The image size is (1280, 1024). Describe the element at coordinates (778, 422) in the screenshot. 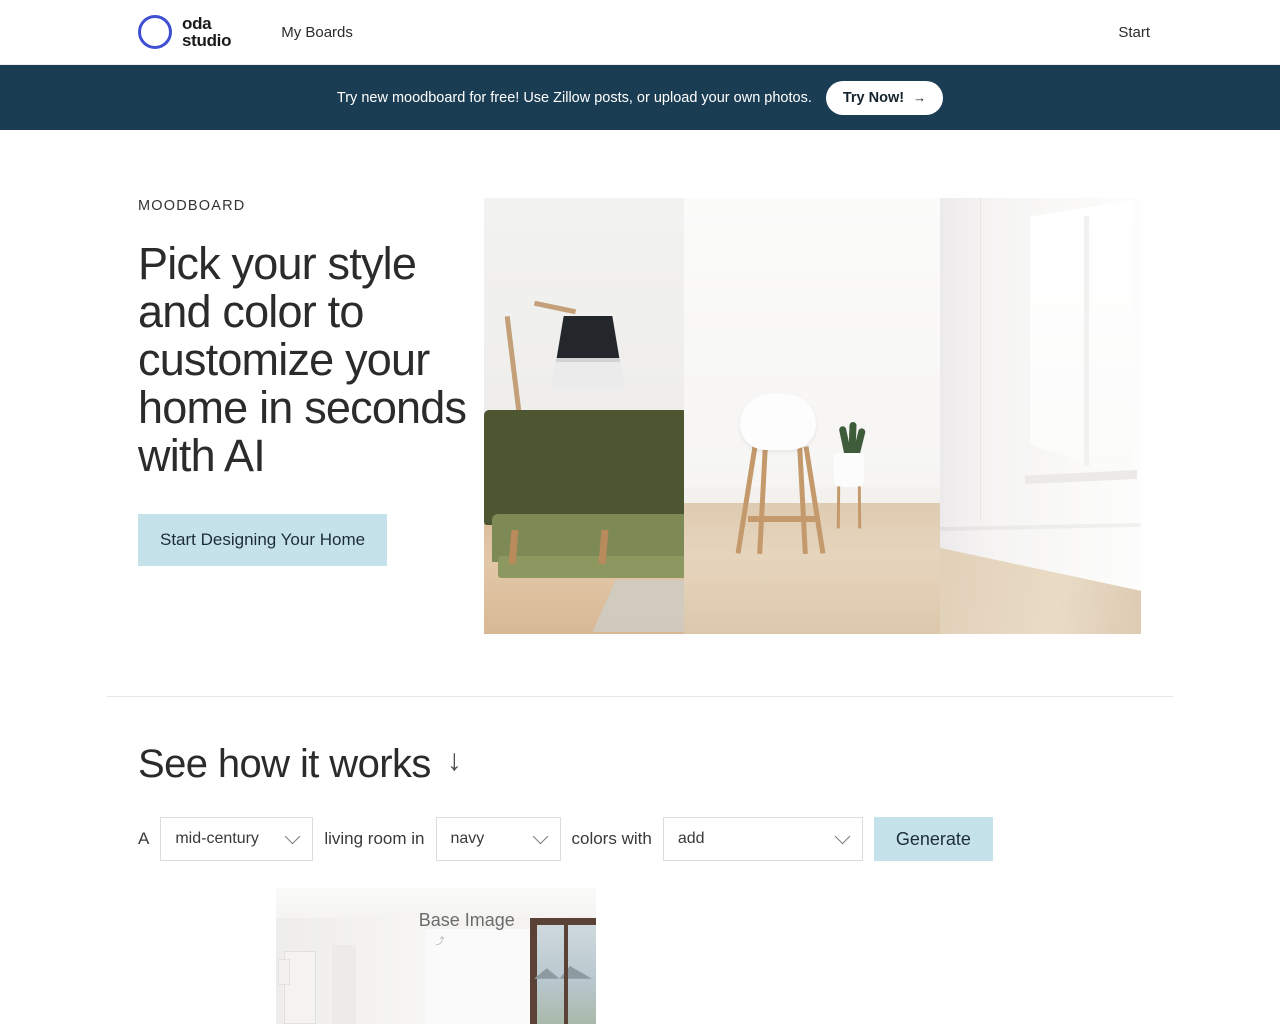

I see `stool-seat` at that location.